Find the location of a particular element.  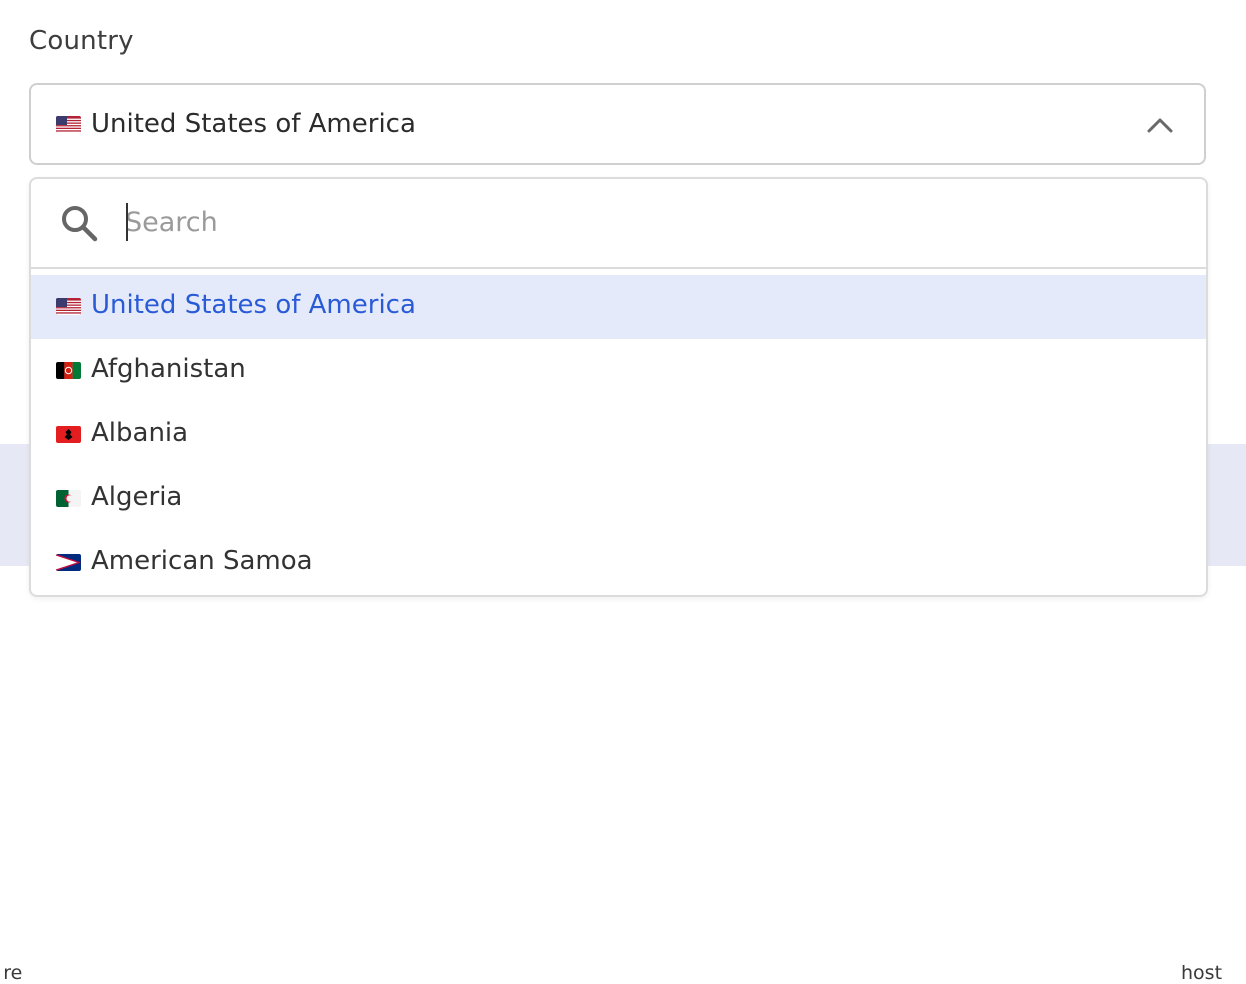

option-afghanistan: Afghanistan is located at coordinates (618, 371).